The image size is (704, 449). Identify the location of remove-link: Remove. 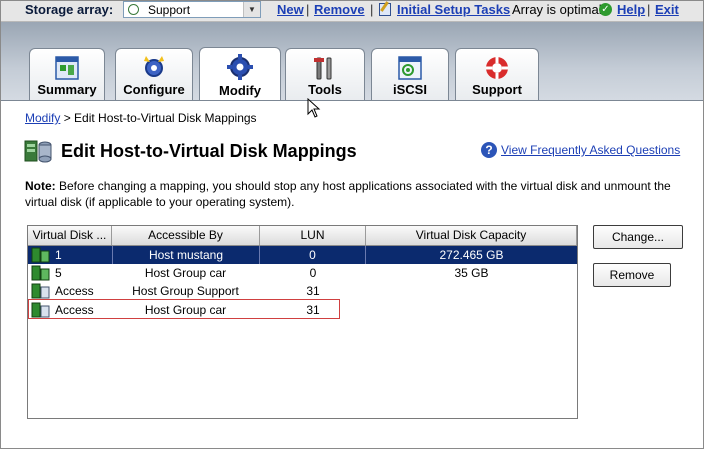
(339, 9).